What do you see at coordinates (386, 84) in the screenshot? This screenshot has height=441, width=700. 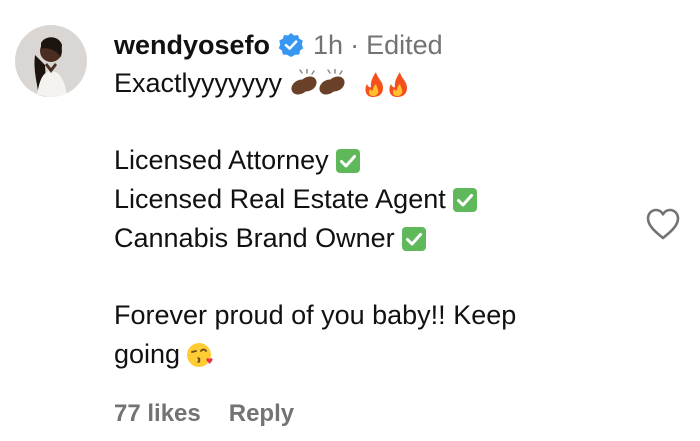 I see `fire-icon` at bounding box center [386, 84].